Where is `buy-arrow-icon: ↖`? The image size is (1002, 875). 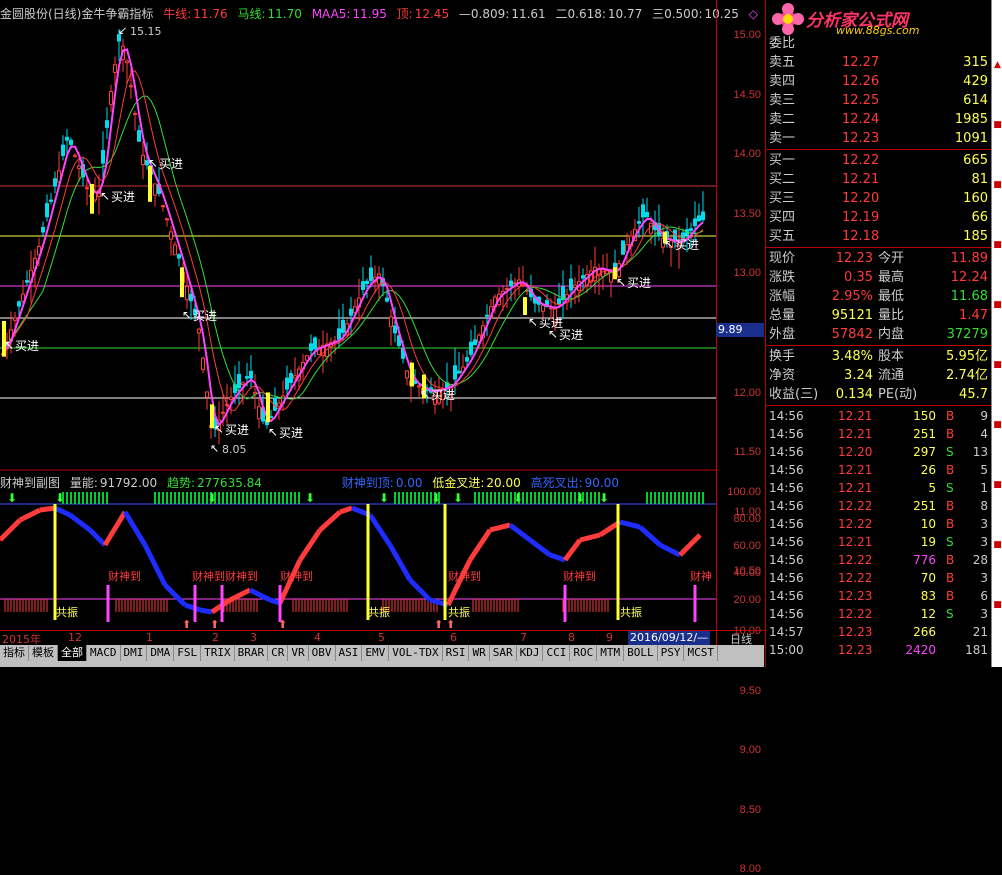 buy-arrow-icon: ↖ is located at coordinates (187, 315).